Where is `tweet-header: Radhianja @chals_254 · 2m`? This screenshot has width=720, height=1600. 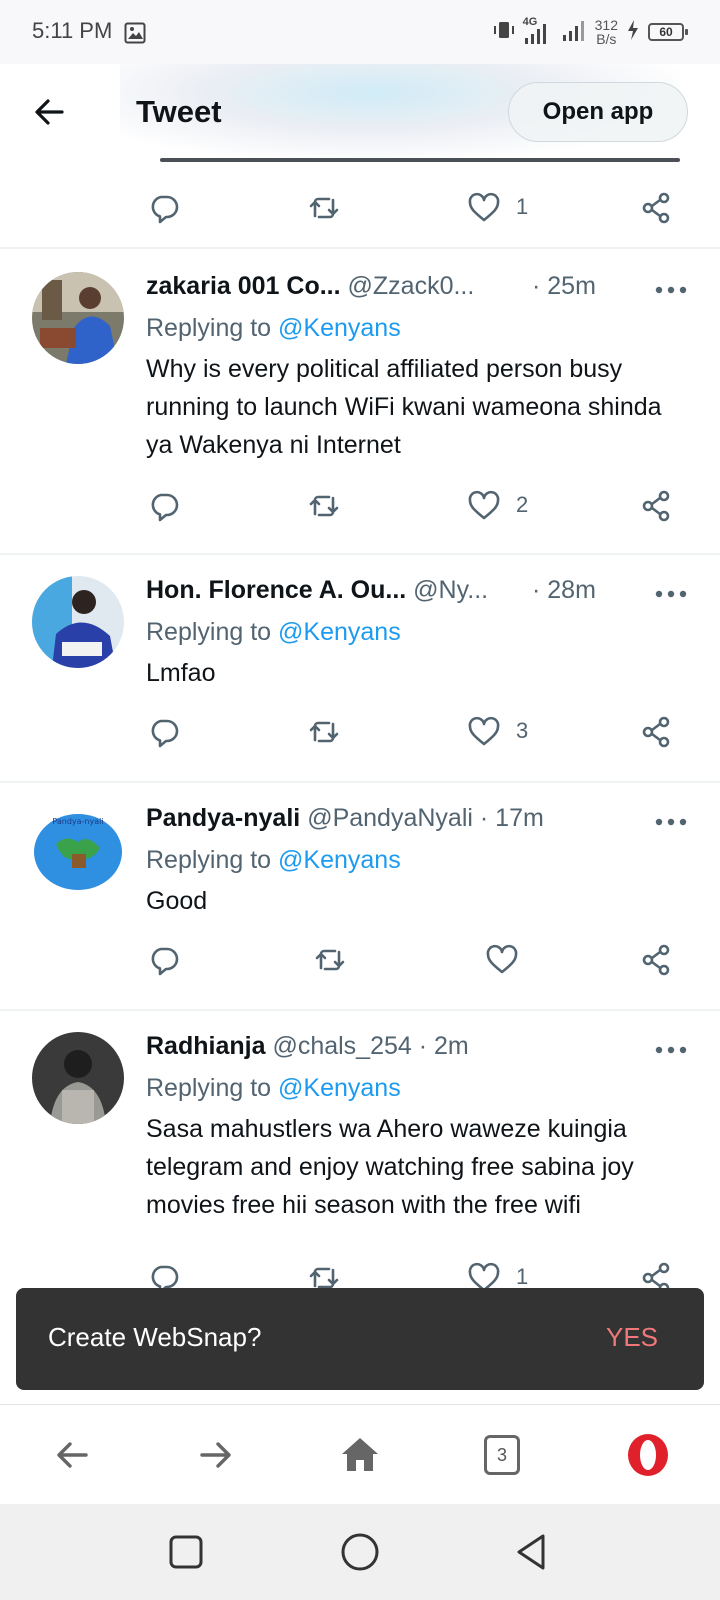
tweet-header: Radhianja @chals_254 · 2m is located at coordinates (416, 1050).